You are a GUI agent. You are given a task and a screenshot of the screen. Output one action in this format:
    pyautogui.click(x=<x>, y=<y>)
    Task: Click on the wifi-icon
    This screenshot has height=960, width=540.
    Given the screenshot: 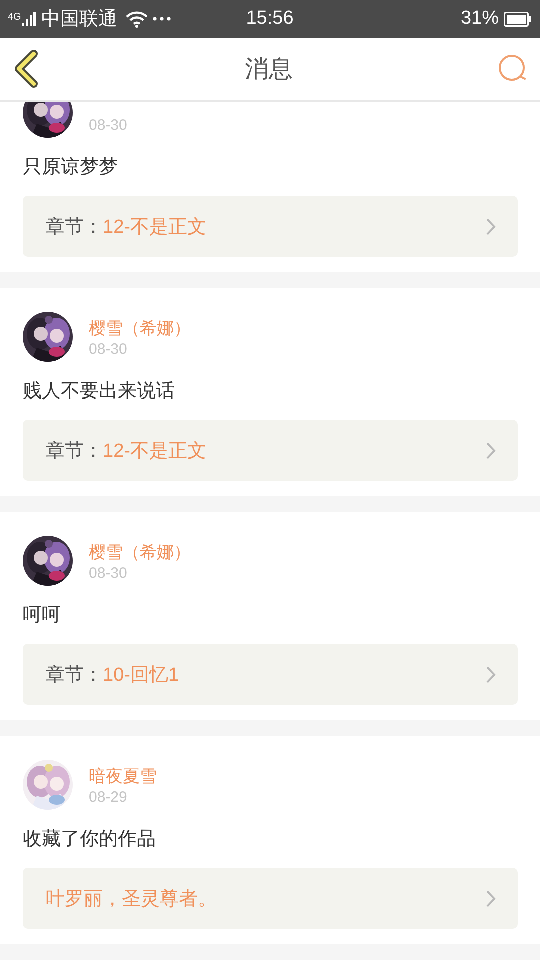 What is the action you would take?
    pyautogui.click(x=137, y=19)
    